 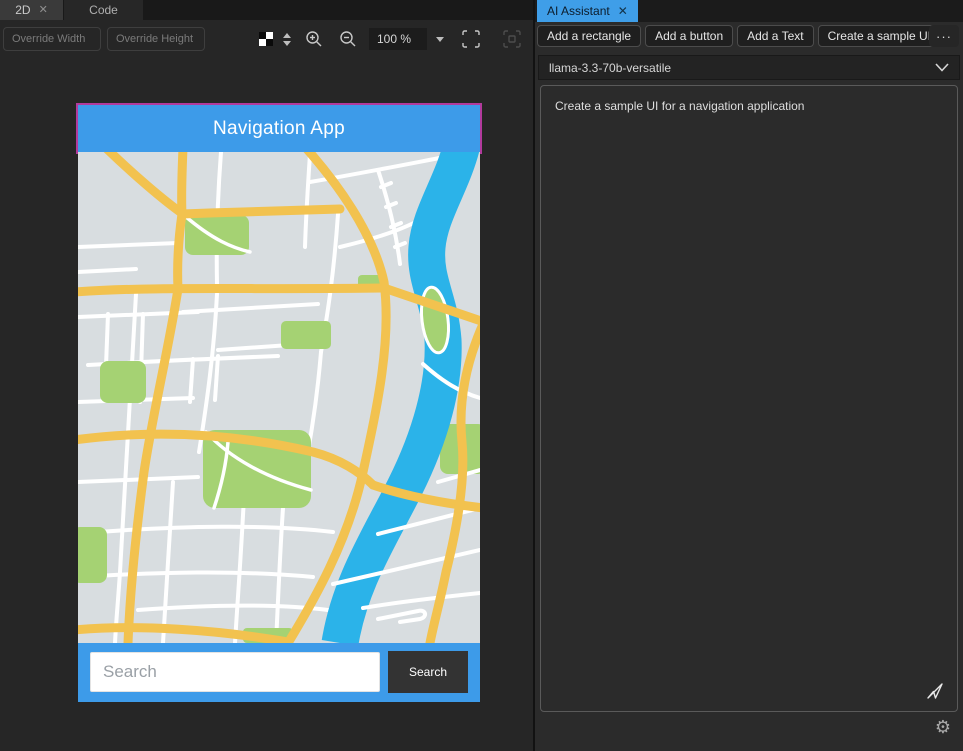 I want to click on zoom-level-value: 100 %, so click(x=394, y=39).